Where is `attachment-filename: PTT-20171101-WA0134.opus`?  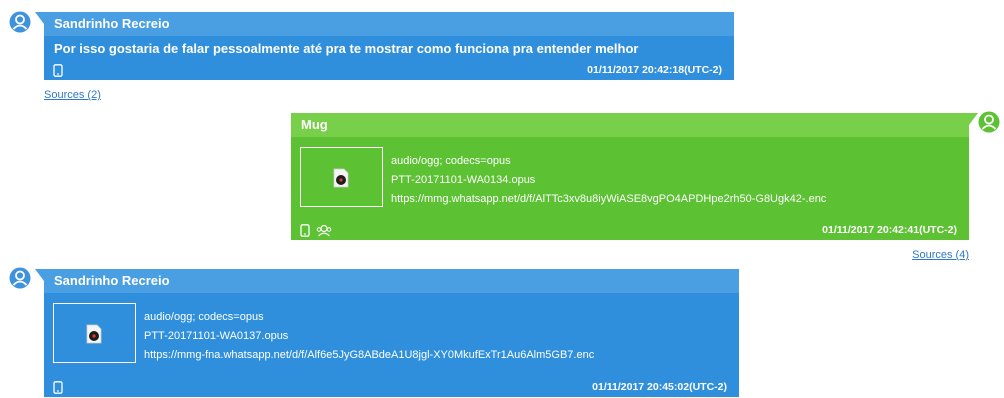 attachment-filename: PTT-20171101-WA0134.opus is located at coordinates (463, 180).